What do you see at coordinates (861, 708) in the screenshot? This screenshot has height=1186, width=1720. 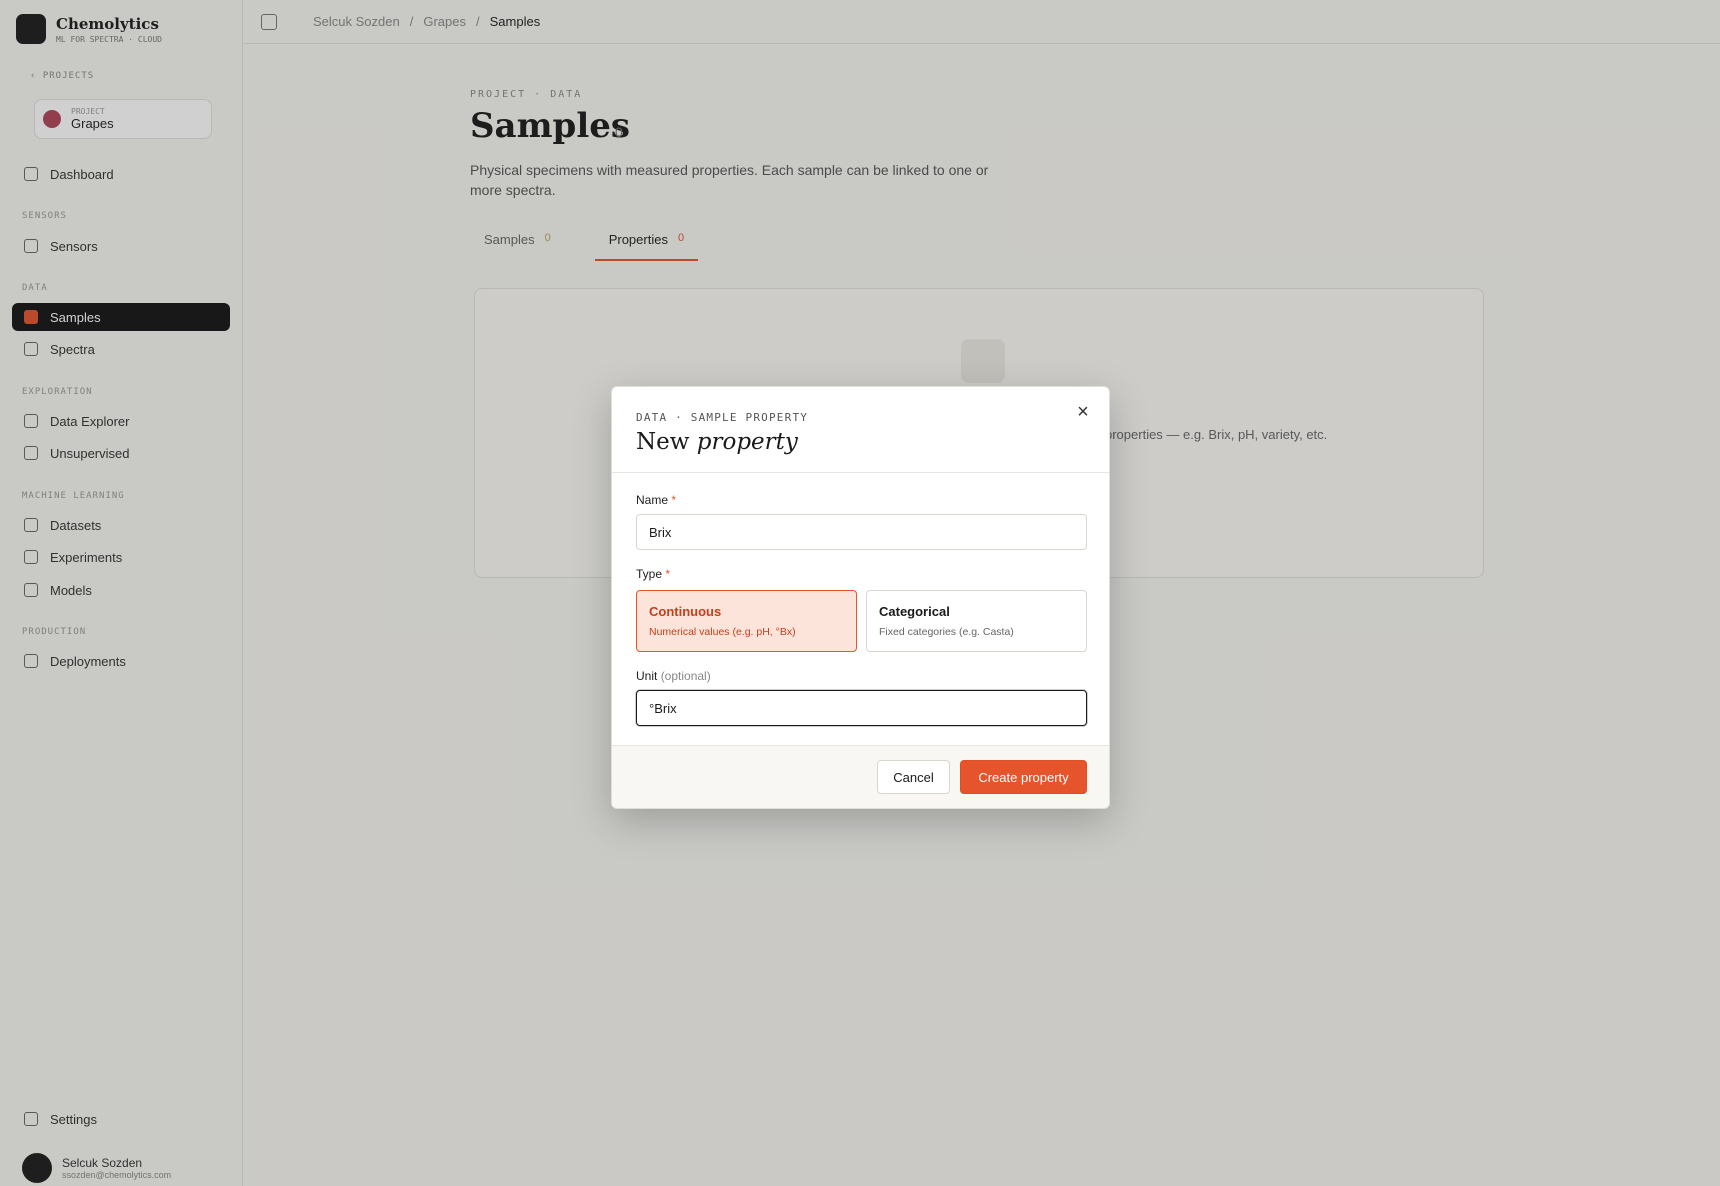 I see `unit-input` at bounding box center [861, 708].